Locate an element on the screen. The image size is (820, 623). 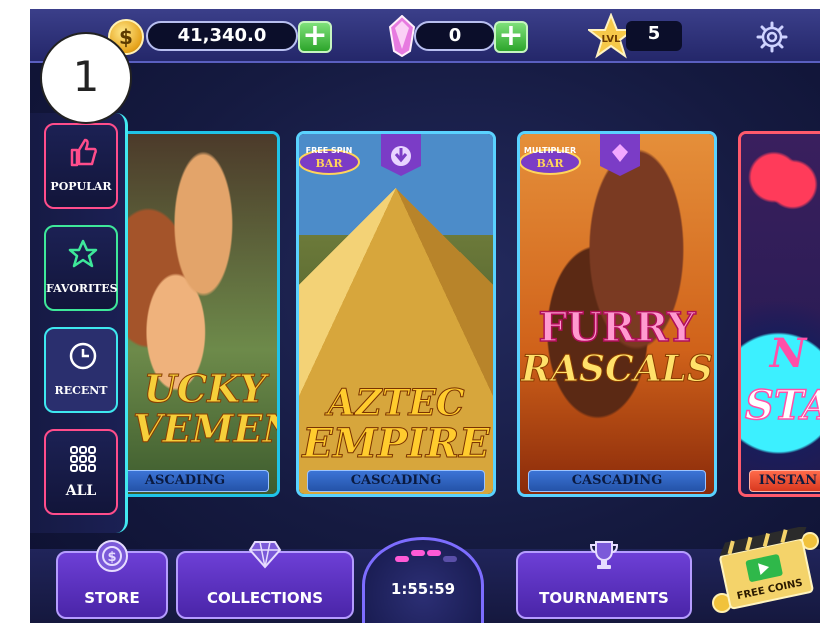
coin-store-icon: $ is located at coordinates (112, 556).